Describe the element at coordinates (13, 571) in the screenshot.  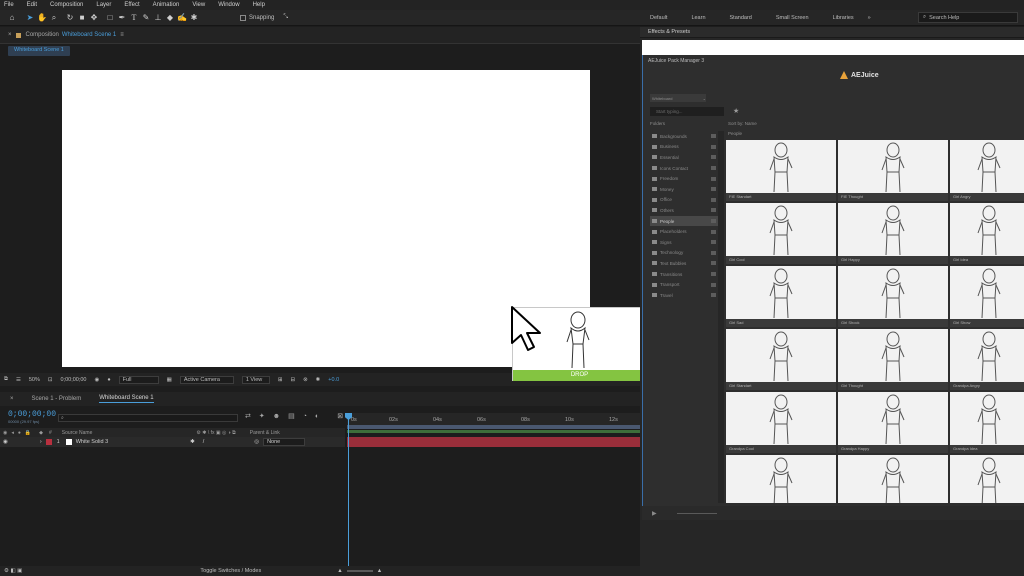
I see `layer-switches-icon: ⚙ ◧ ▣` at that location.